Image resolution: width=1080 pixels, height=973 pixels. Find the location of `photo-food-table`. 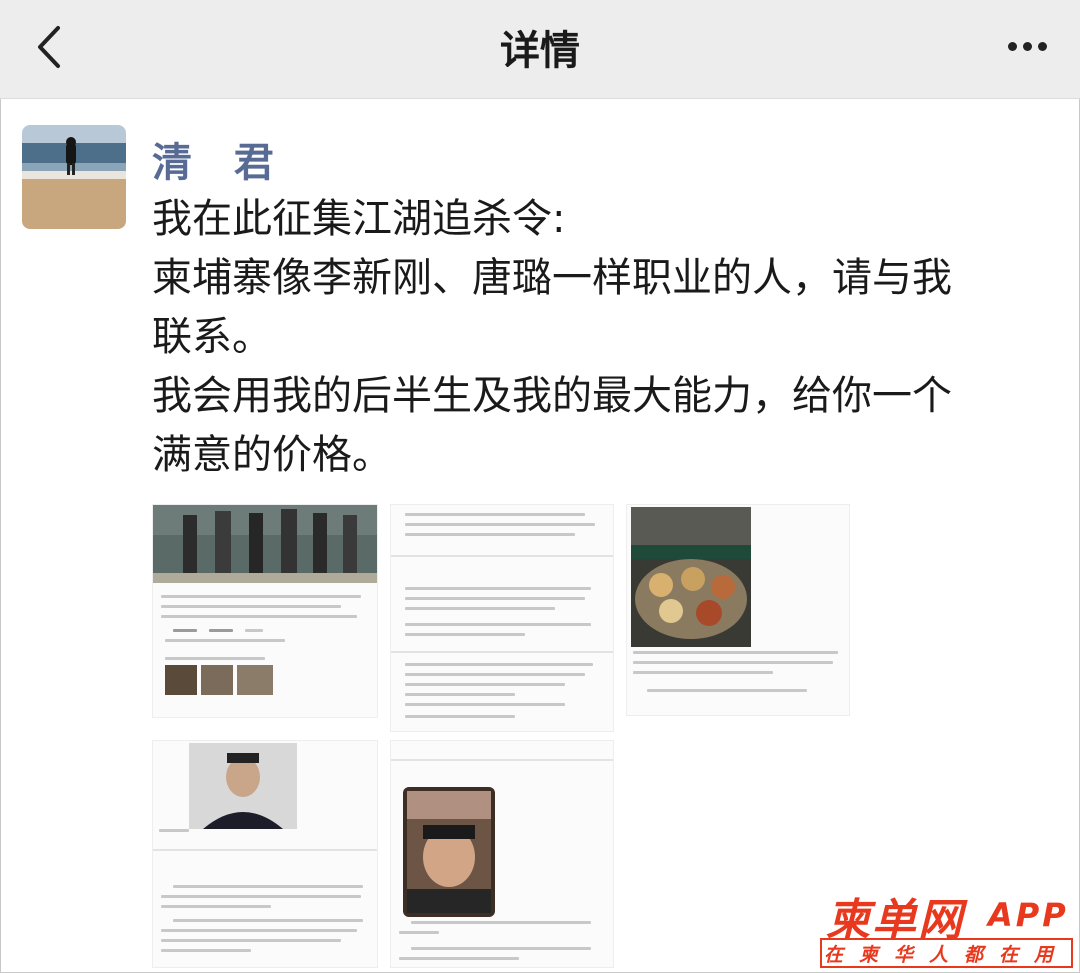

photo-food-table is located at coordinates (691, 577).